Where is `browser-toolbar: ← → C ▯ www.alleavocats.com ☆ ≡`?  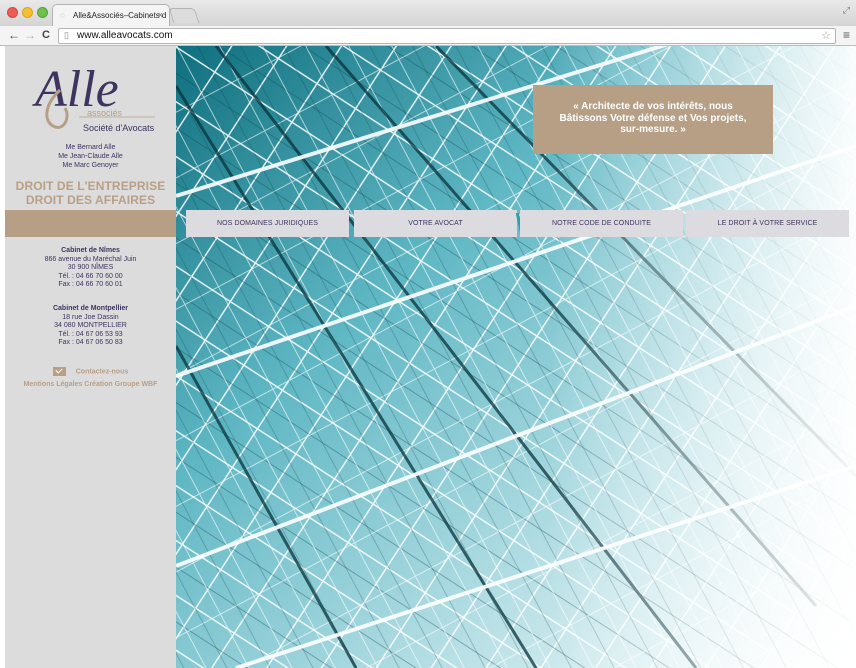 browser-toolbar: ← → C ▯ www.alleavocats.com ☆ ≡ is located at coordinates (428, 36).